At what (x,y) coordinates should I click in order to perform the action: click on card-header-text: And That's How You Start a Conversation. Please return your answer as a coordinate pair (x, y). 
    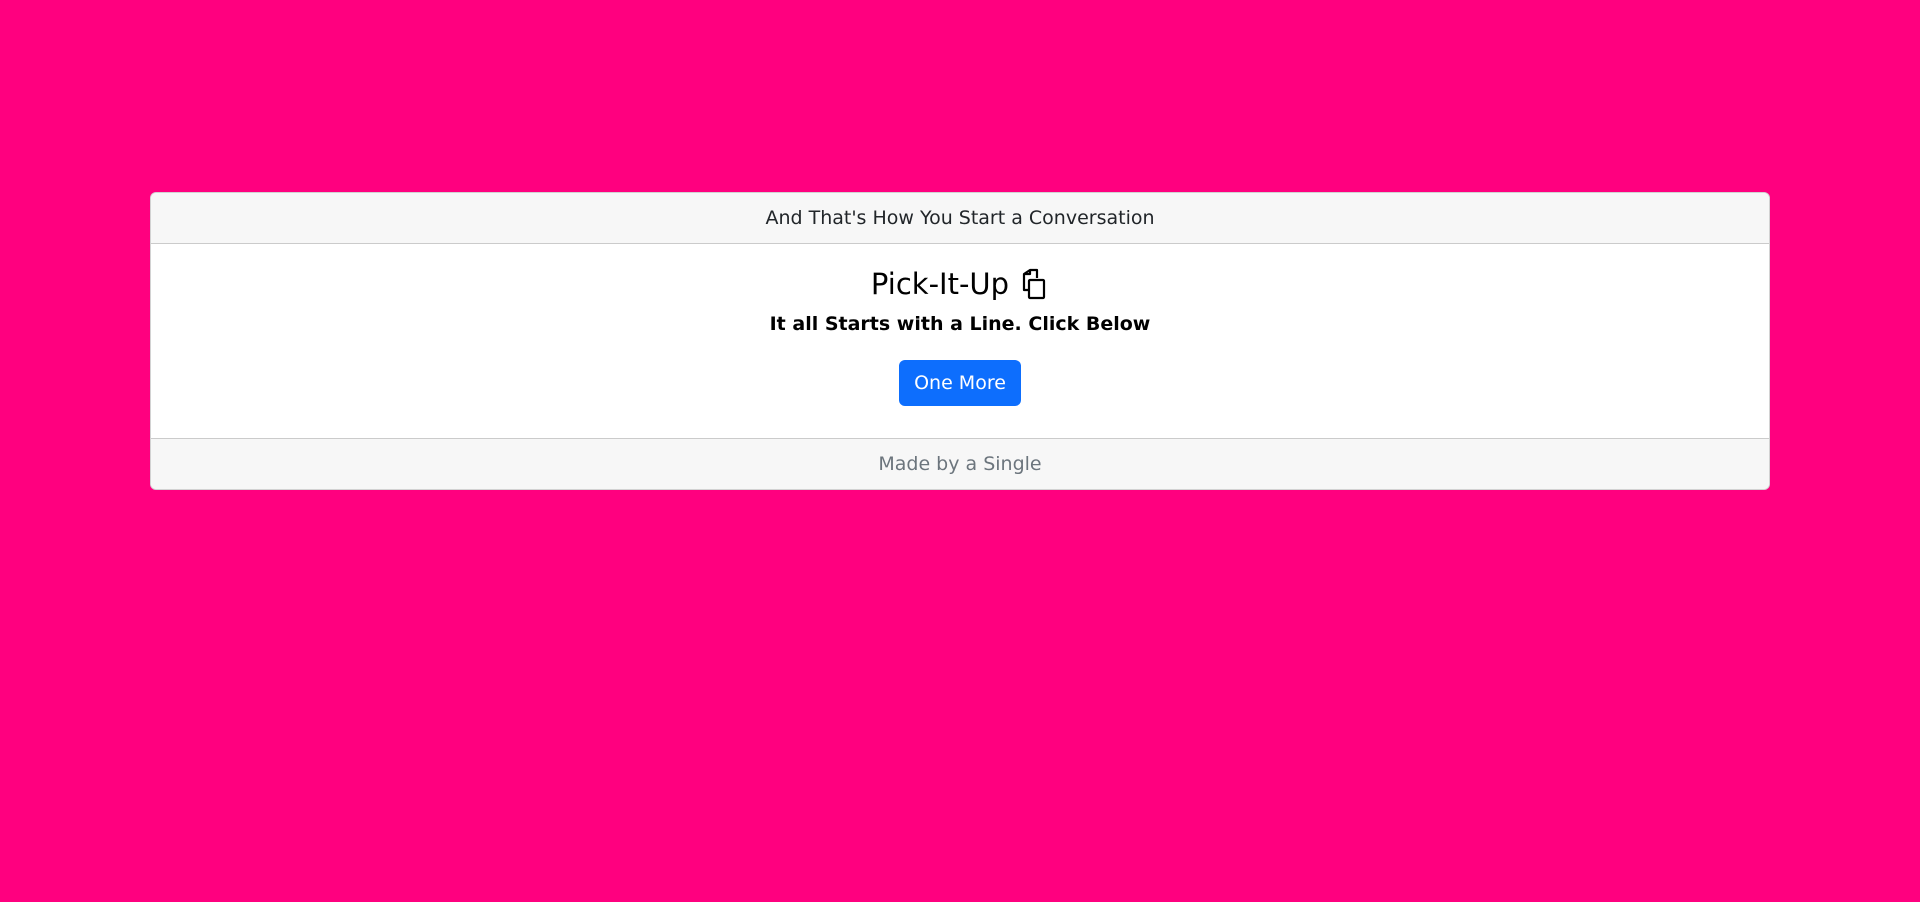
    Looking at the image, I should click on (960, 218).